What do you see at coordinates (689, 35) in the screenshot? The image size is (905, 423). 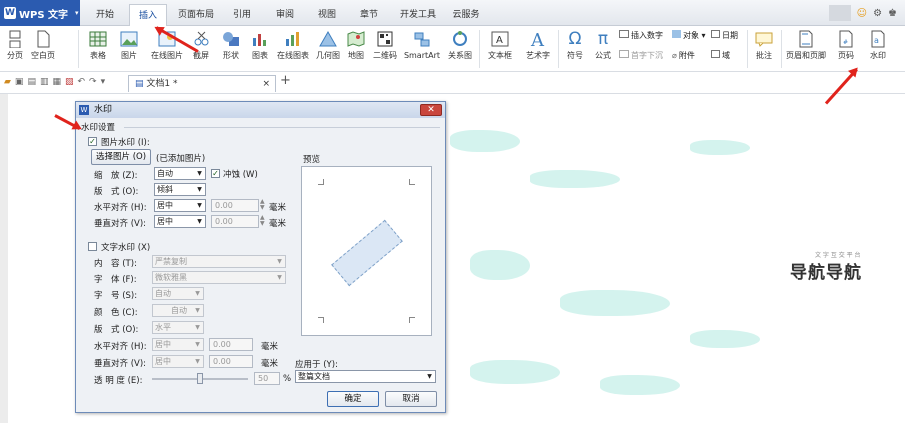 I see `object-button: 对象 ▾` at bounding box center [689, 35].